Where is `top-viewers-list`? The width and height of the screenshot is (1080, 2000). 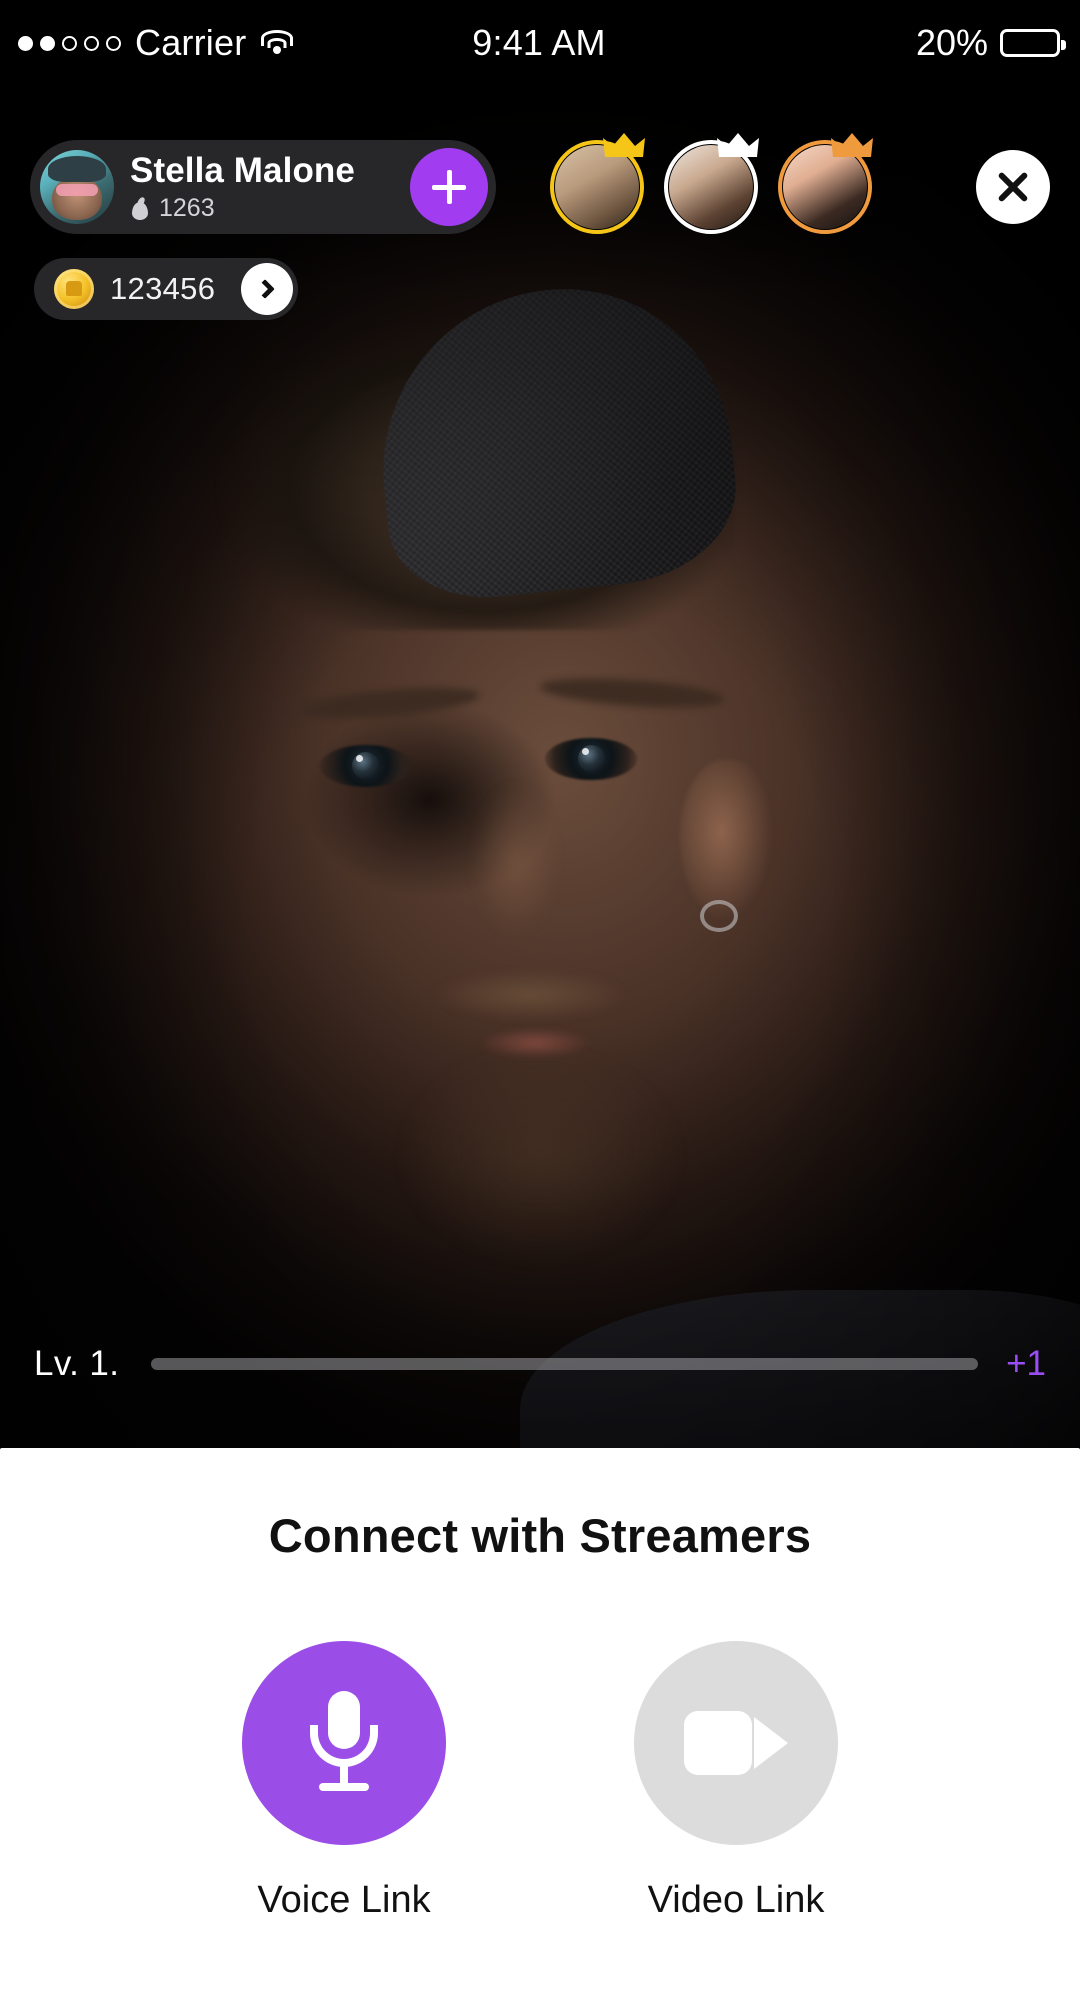
top-viewers-list is located at coordinates (711, 183).